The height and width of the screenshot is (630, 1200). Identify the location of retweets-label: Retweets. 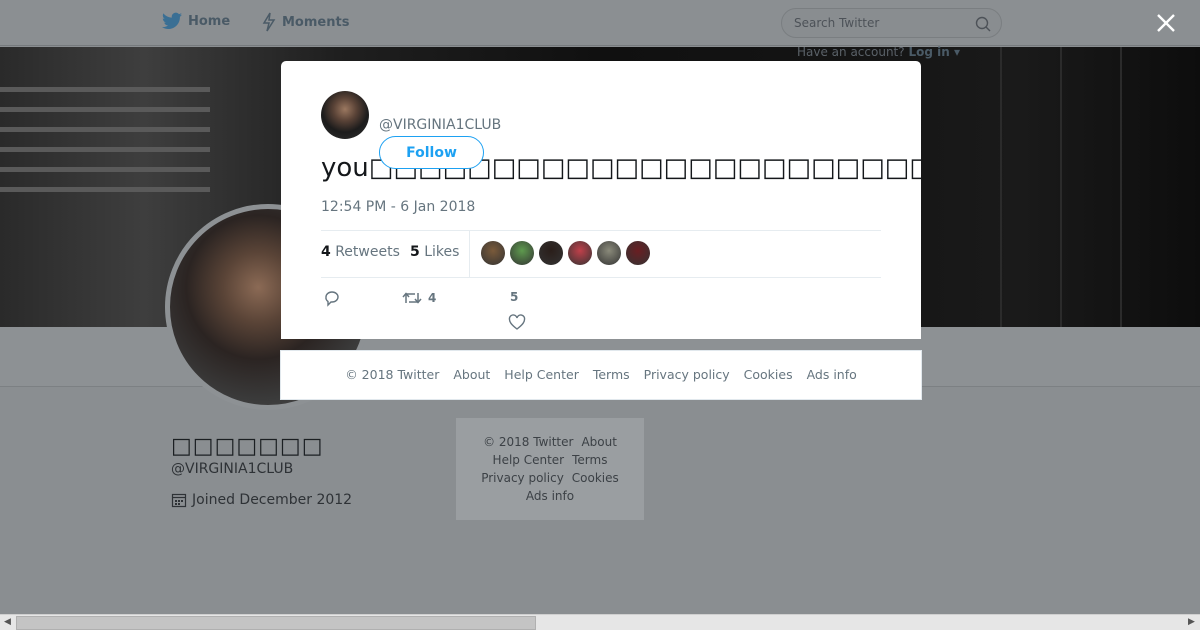
(367, 252).